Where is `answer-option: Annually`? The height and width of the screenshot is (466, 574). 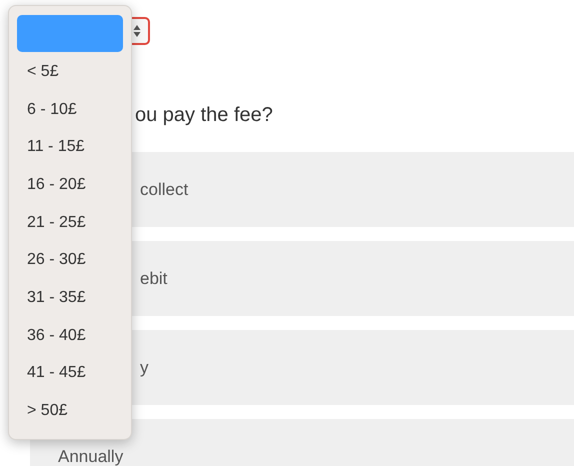 answer-option: Annually is located at coordinates (302, 442).